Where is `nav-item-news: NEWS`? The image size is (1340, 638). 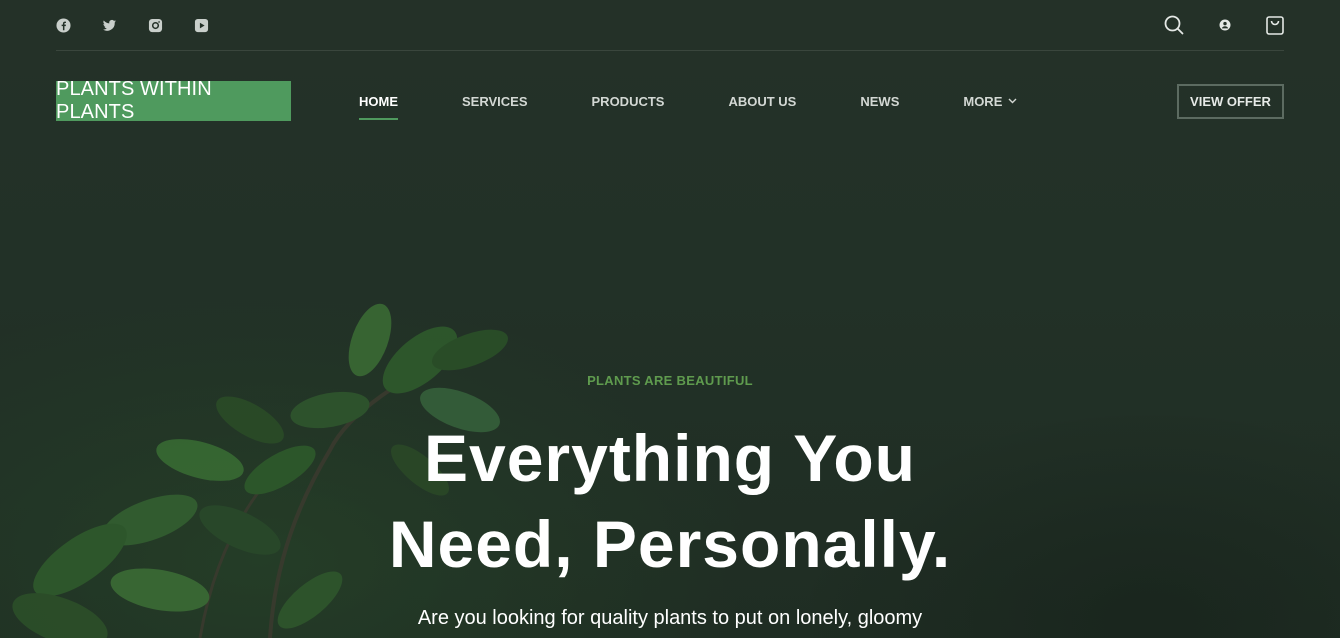 nav-item-news: NEWS is located at coordinates (879, 101).